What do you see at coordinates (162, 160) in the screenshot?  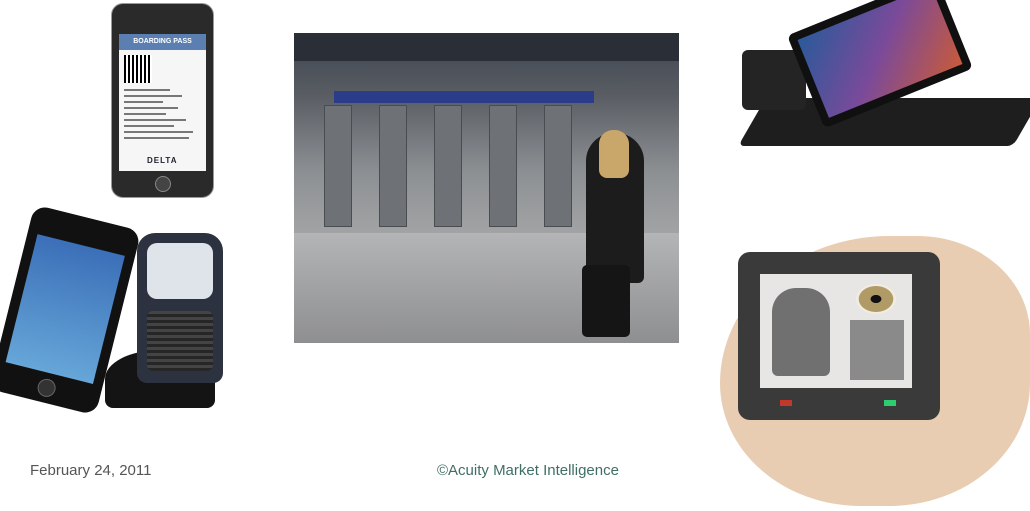 I see `delta-logo: DELTA` at bounding box center [162, 160].